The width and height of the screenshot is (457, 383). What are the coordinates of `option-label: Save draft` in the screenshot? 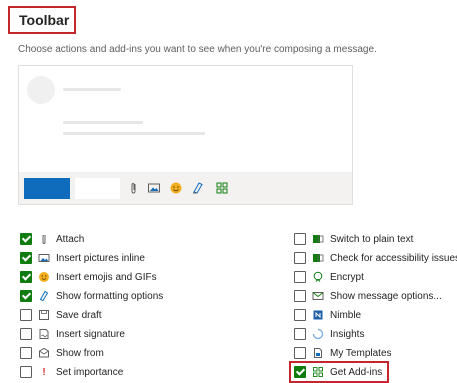 It's located at (79, 315).